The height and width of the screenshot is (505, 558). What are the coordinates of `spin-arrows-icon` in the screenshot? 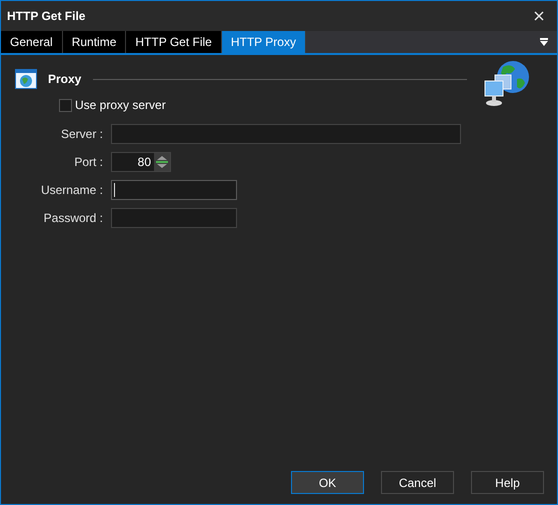 It's located at (162, 162).